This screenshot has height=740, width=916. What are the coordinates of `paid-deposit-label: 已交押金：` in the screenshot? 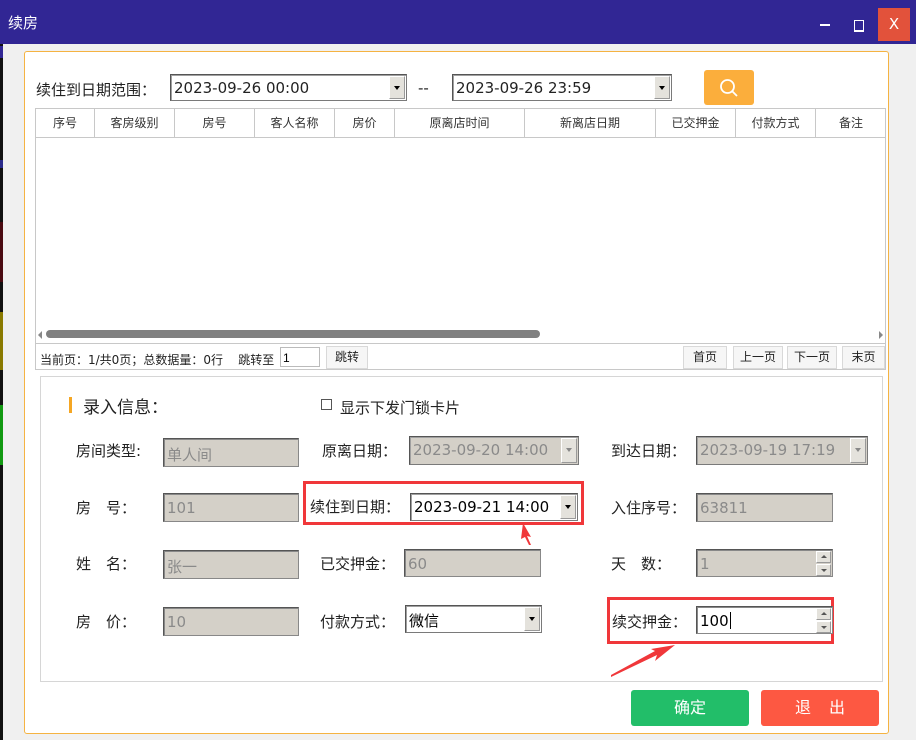 It's located at (358, 564).